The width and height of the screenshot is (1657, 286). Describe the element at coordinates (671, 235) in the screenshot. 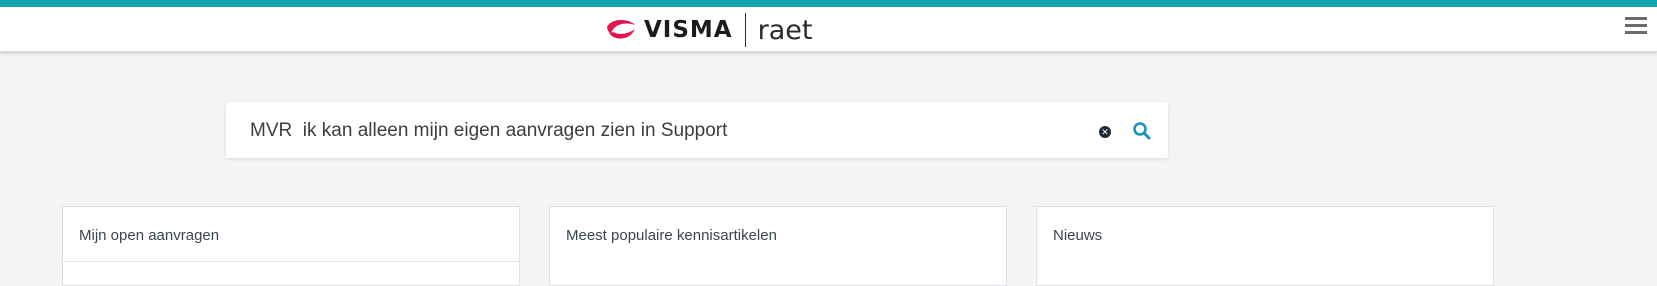

I see `card-title: Meest populaire kennisartikelen` at that location.